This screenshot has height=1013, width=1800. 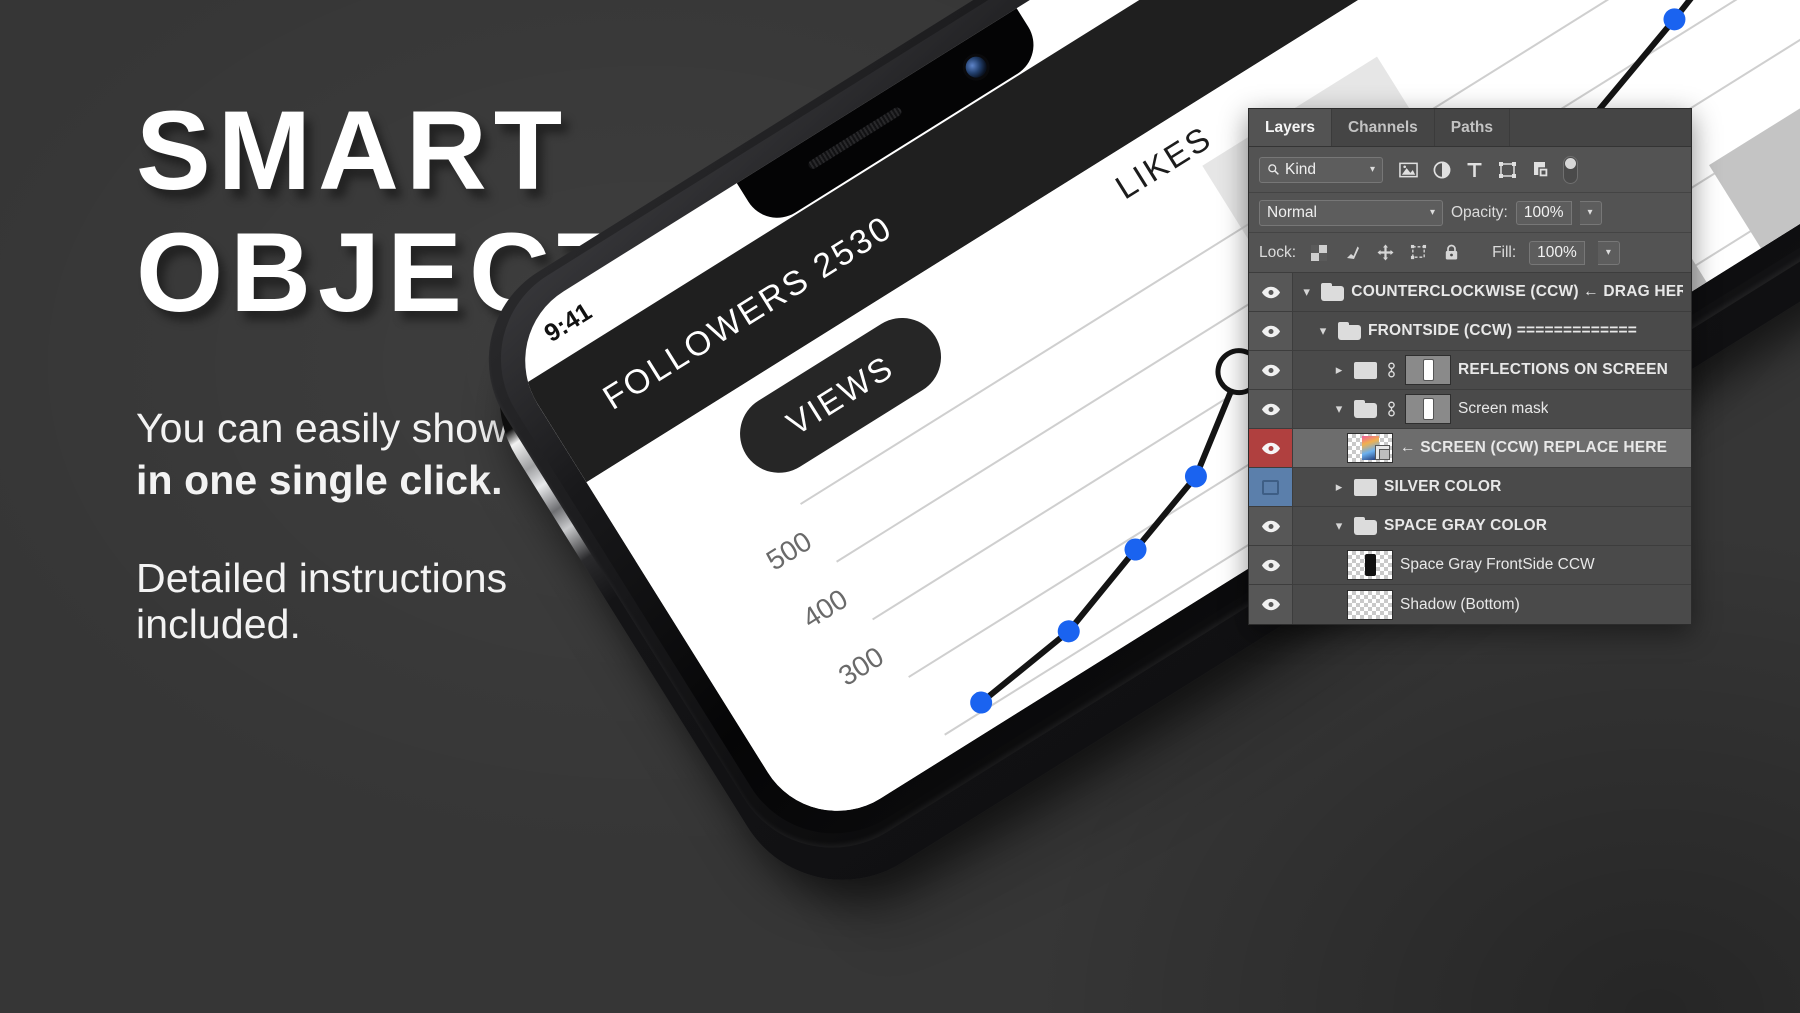 What do you see at coordinates (1470, 565) in the screenshot?
I see `table-row: Space Gray FrontSide CCW` at bounding box center [1470, 565].